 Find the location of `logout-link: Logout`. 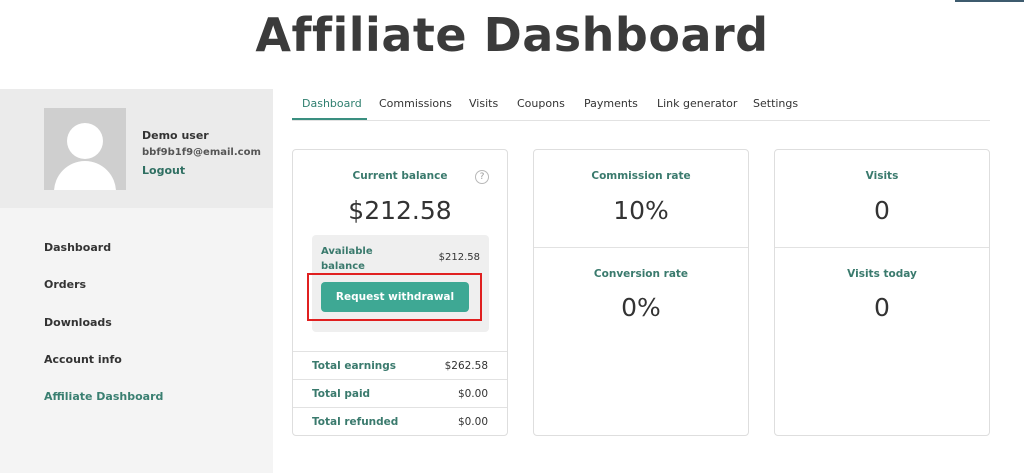

logout-link: Logout is located at coordinates (163, 170).